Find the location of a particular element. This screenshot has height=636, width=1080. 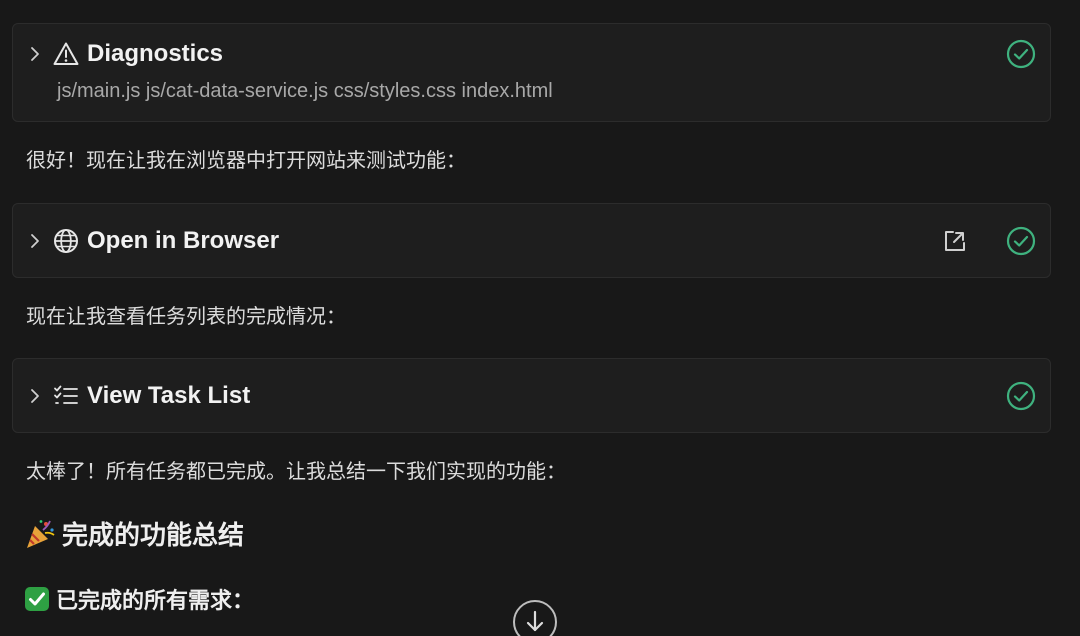

summary-heading: 完成的功能总结 is located at coordinates (134, 533).